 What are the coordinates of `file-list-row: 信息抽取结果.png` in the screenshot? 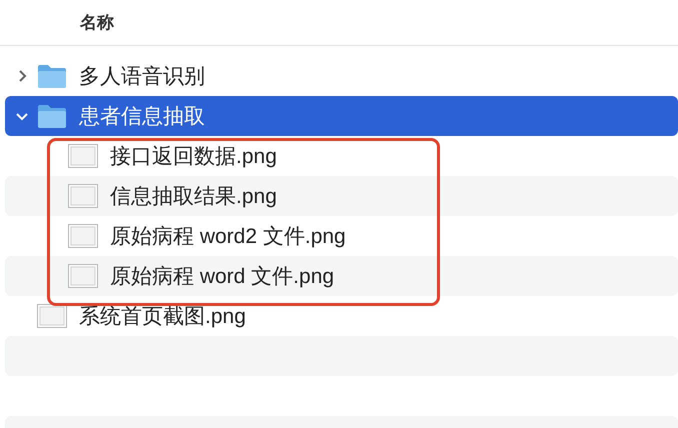 It's located at (341, 196).